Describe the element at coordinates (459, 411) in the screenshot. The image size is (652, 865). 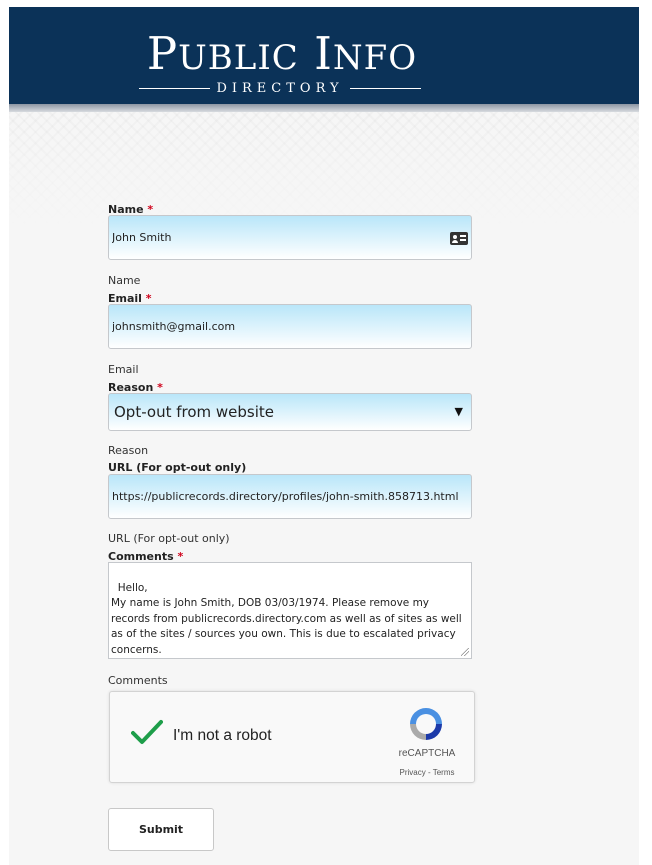
I see `dropdown-arrow-icon: ▼` at that location.